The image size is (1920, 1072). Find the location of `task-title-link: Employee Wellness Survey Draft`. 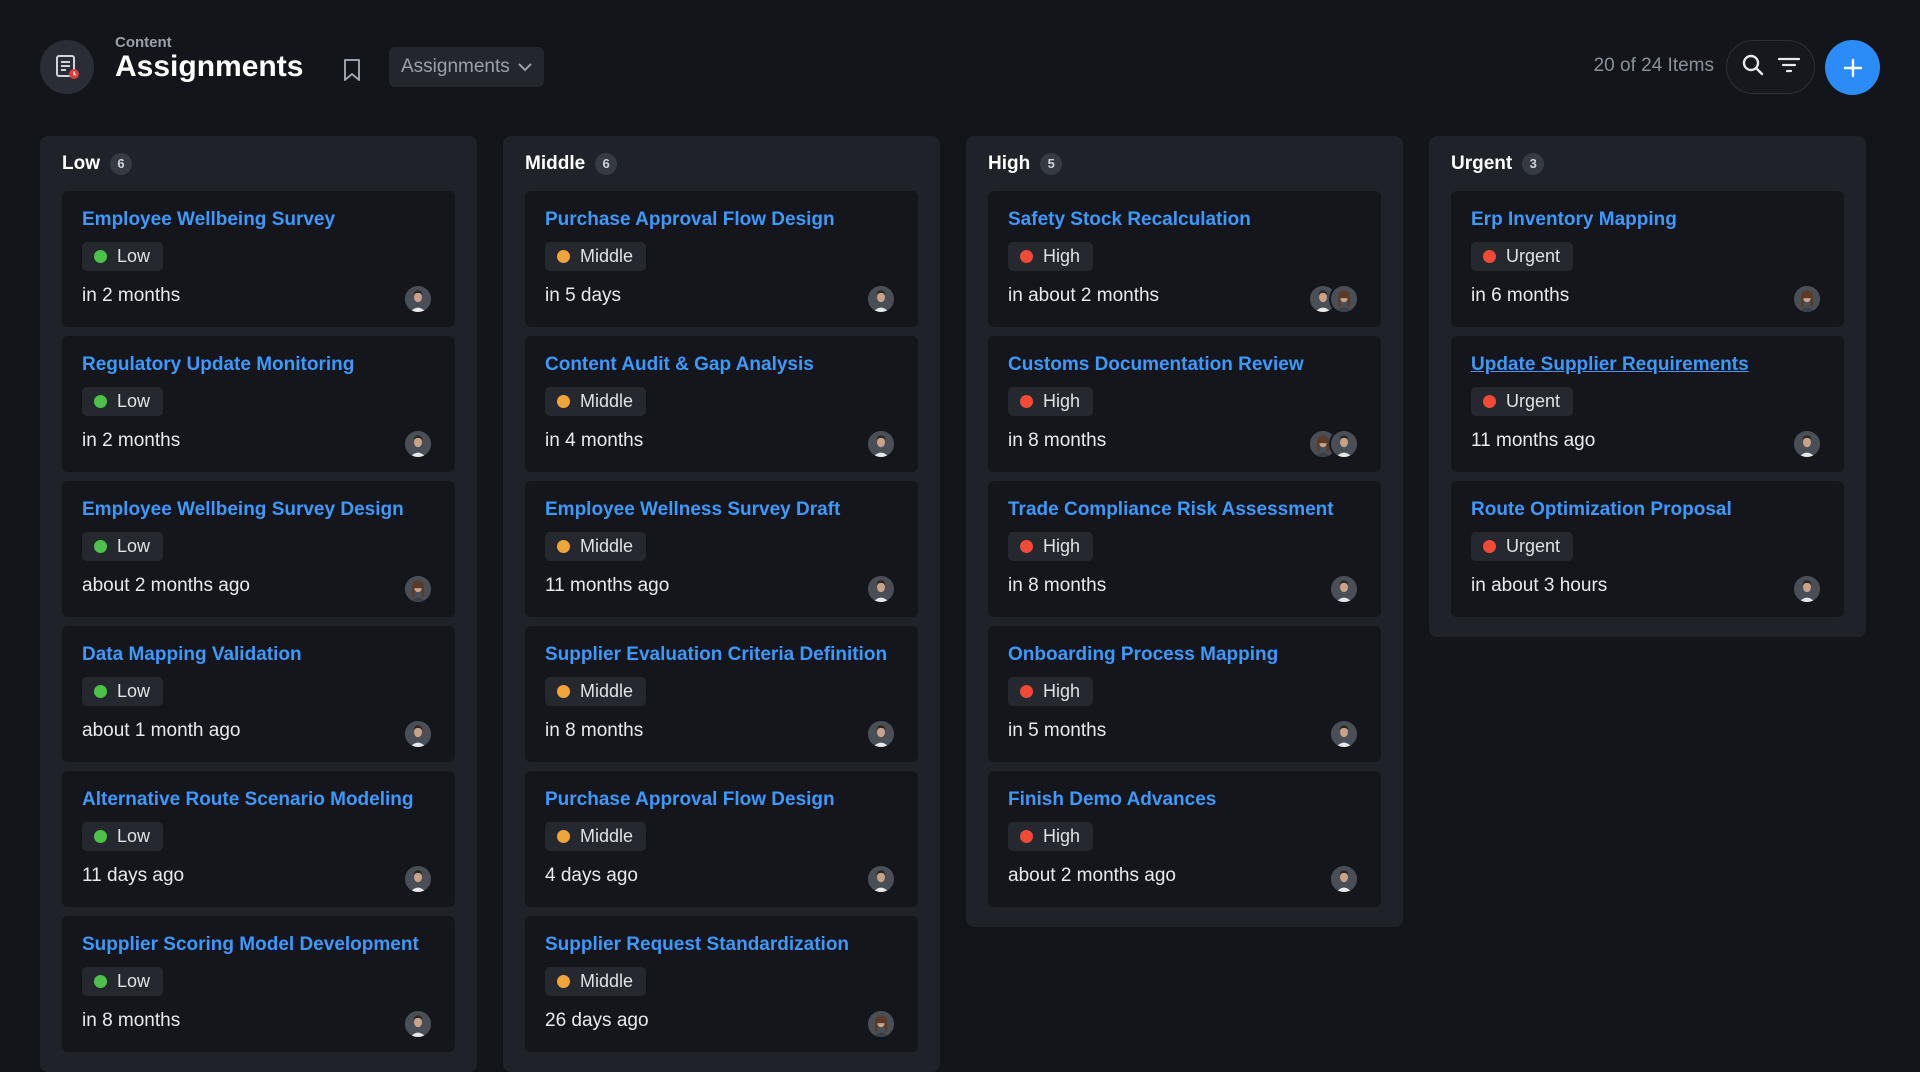

task-title-link: Employee Wellness Survey Draft is located at coordinates (721, 510).